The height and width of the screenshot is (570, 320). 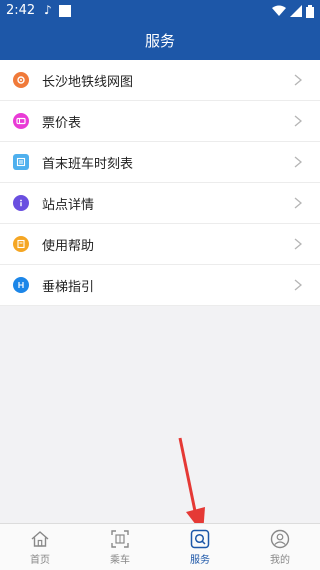 What do you see at coordinates (21, 203) in the screenshot?
I see `info-icon` at bounding box center [21, 203].